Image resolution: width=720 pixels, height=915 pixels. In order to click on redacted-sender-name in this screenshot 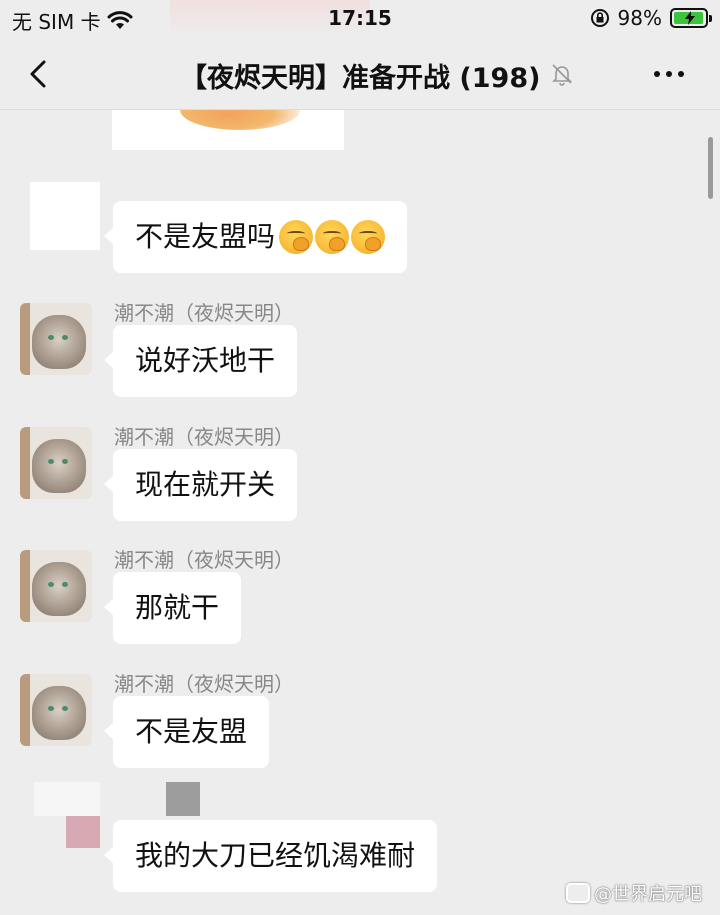, I will do `click(183, 799)`.